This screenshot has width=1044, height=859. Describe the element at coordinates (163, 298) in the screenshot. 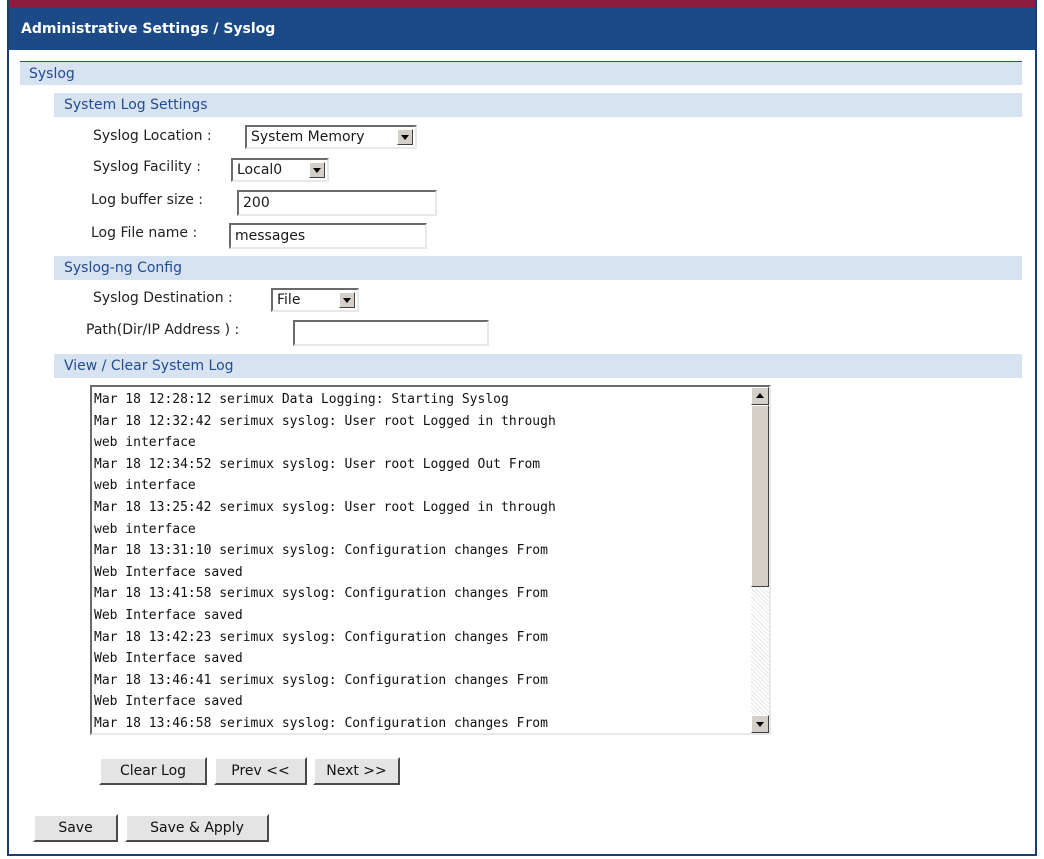

I see `syslog-destination-label: Syslog Destination :` at that location.